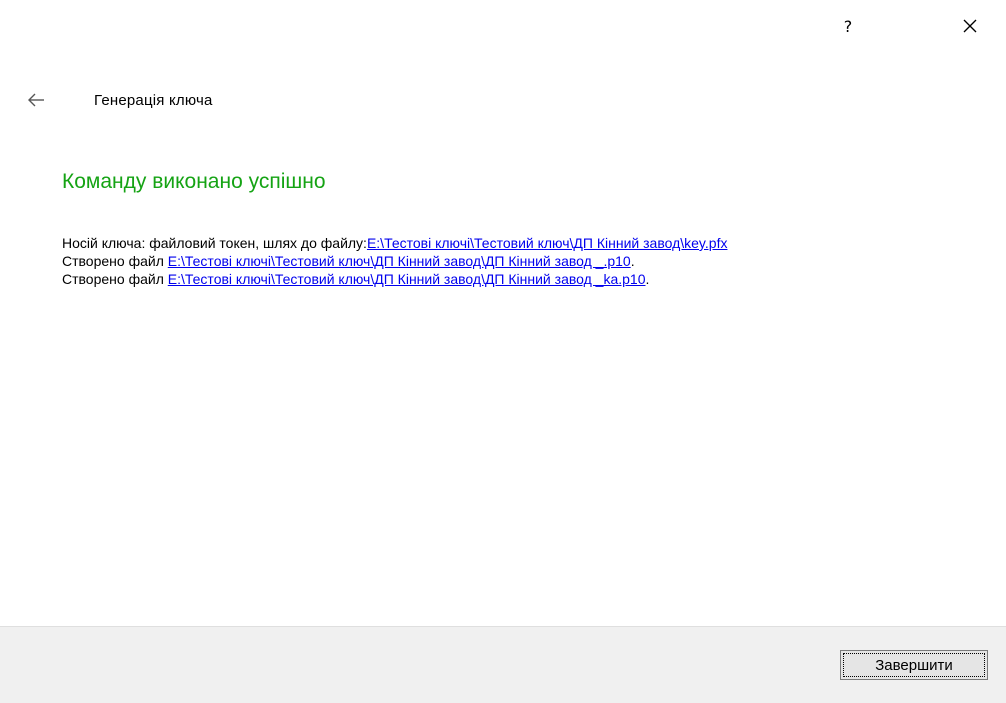 Image resolution: width=1006 pixels, height=703 pixels. I want to click on help-button: ?, so click(848, 26).